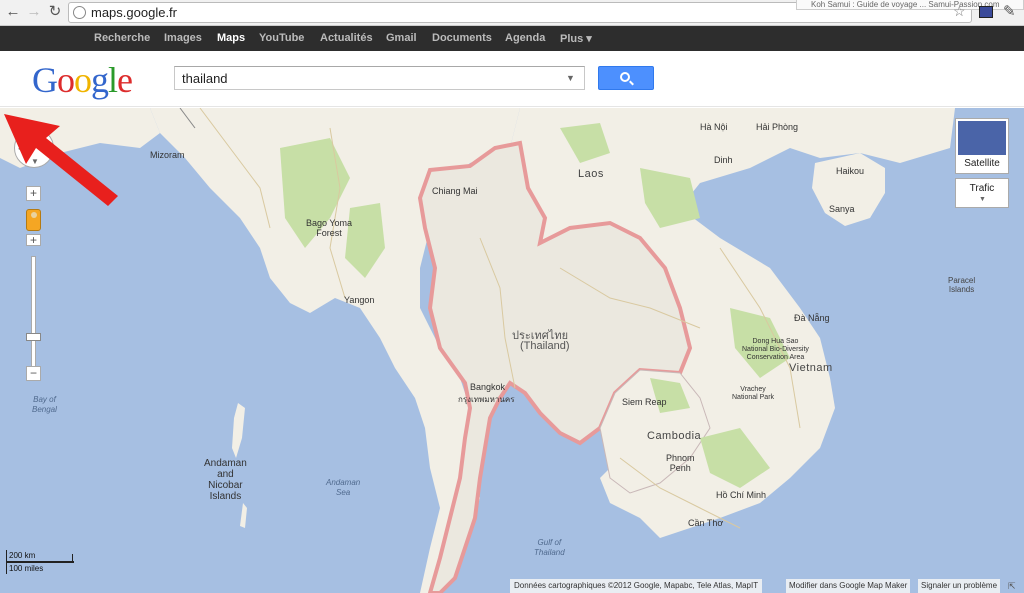 The image size is (1024, 593). Describe the element at coordinates (462, 38) in the screenshot. I see `gbar-documents: Documents` at that location.